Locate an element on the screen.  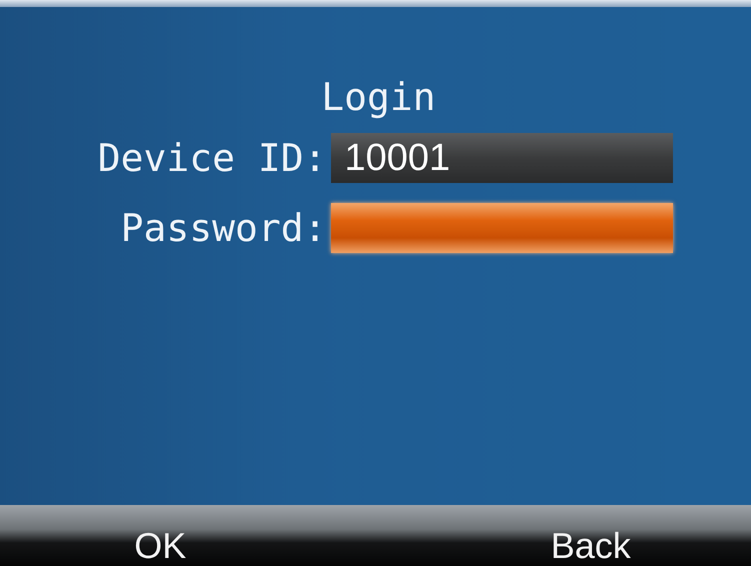
back-button: Back is located at coordinates (575, 535).